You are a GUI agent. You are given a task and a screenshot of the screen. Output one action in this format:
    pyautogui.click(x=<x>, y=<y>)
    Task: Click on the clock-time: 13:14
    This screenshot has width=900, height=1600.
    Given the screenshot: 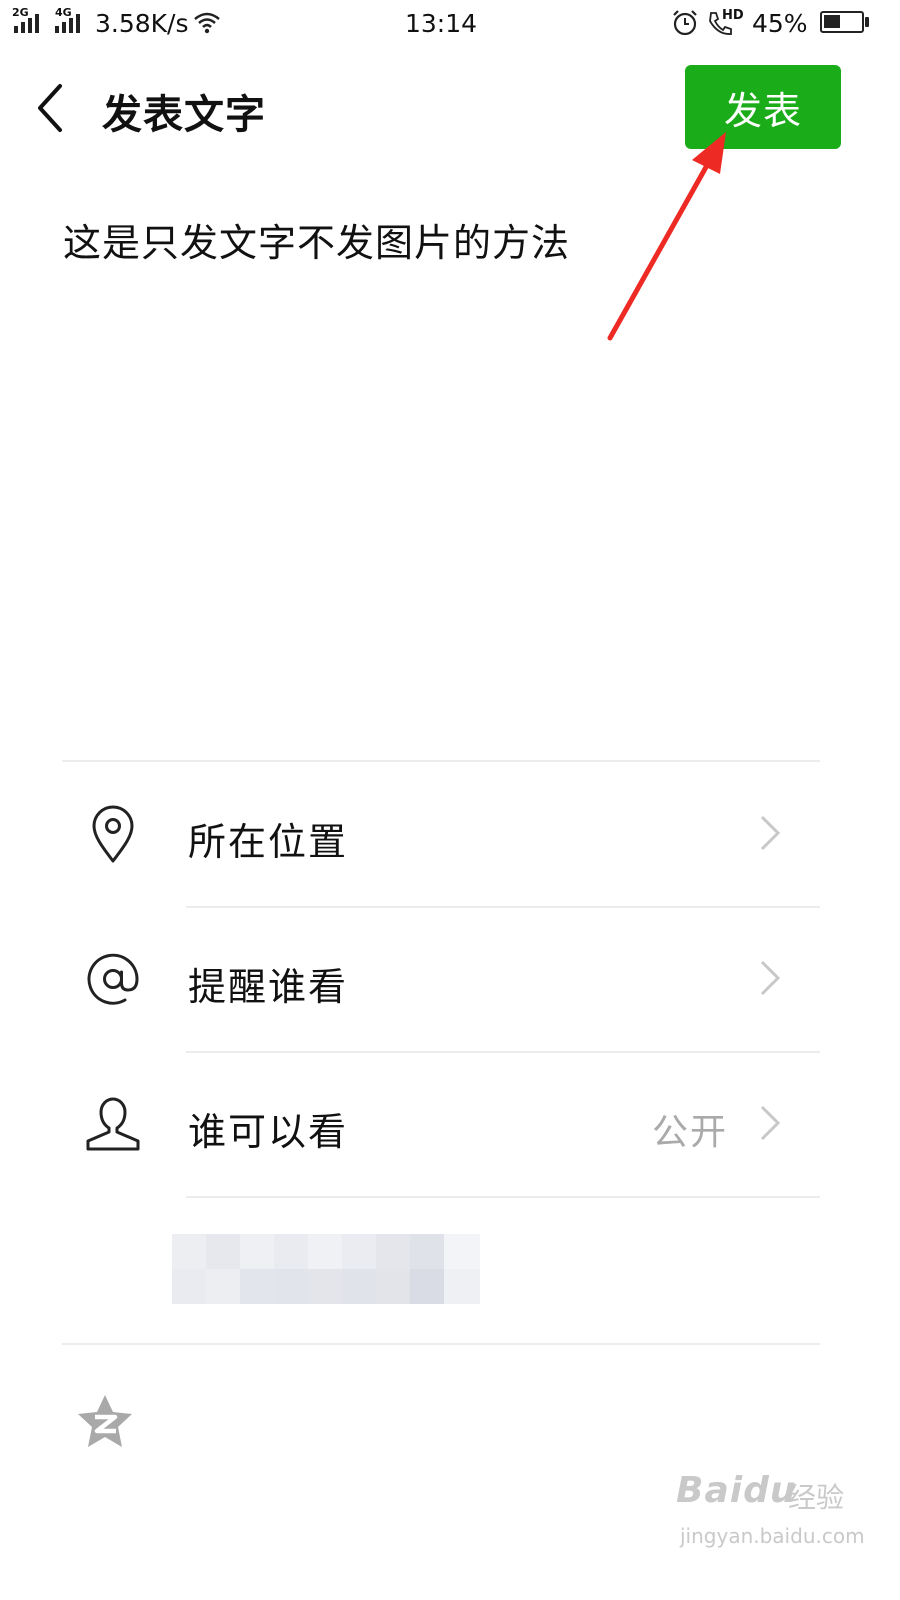 What is the action you would take?
    pyautogui.click(x=441, y=23)
    